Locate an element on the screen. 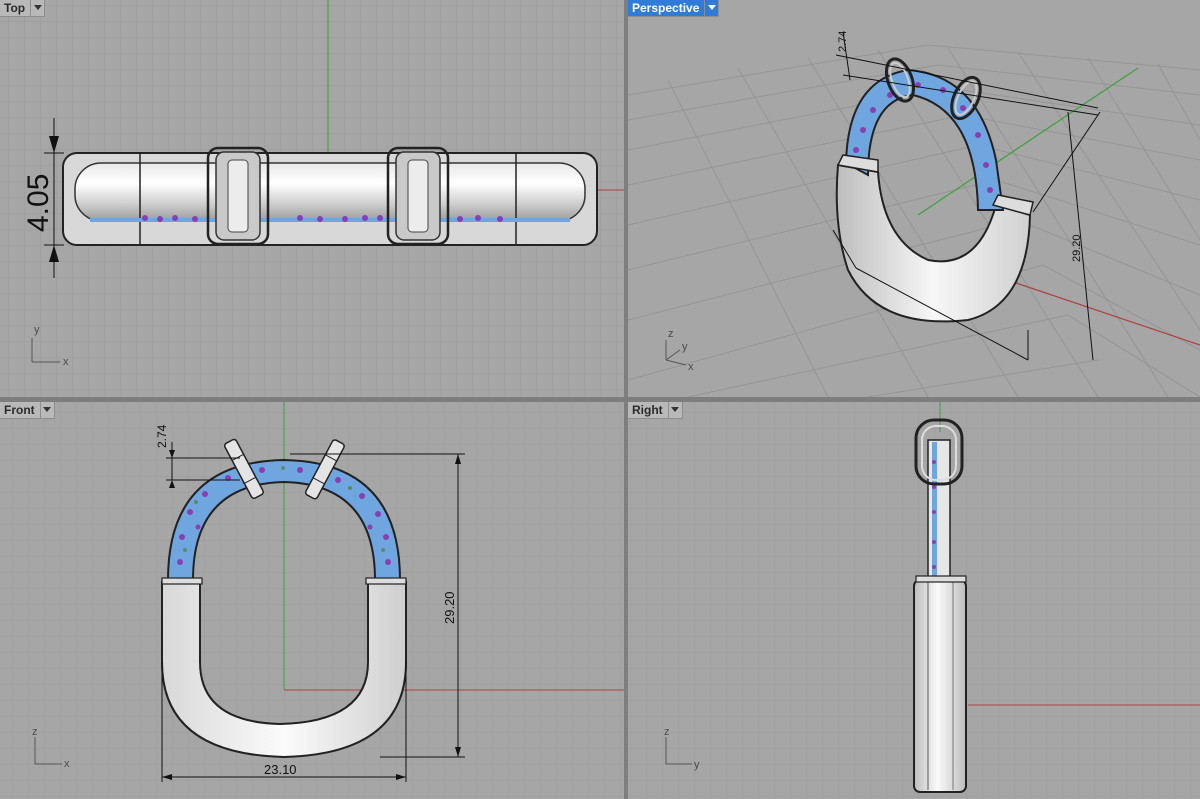 This screenshot has width=1200, height=799. dimension-persp-height-label: 29.20 is located at coordinates (1077, 248).